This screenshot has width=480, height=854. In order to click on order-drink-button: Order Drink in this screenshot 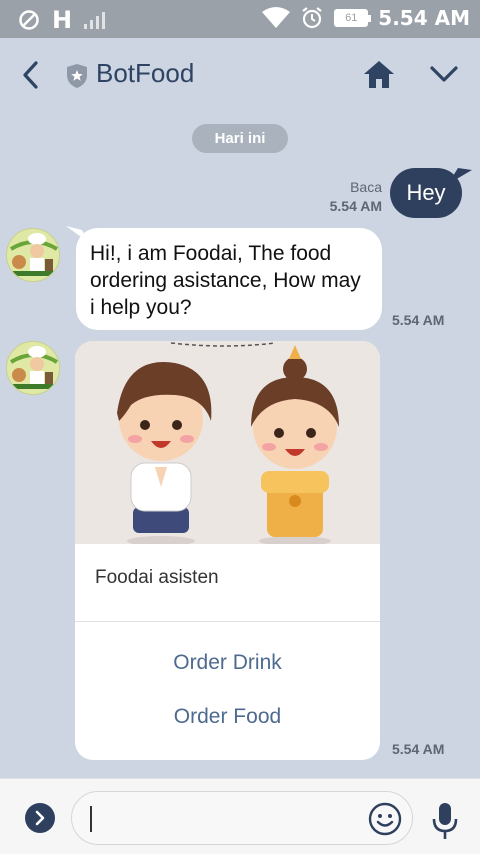, I will do `click(227, 663)`.